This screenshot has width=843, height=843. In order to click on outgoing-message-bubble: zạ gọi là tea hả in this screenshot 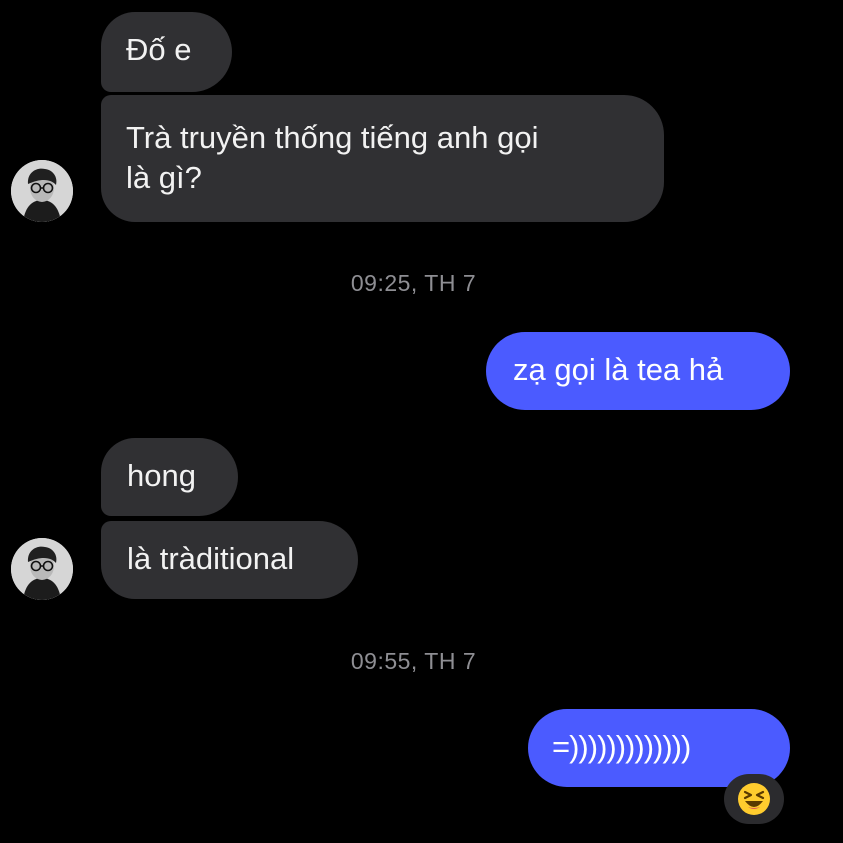, I will do `click(638, 371)`.